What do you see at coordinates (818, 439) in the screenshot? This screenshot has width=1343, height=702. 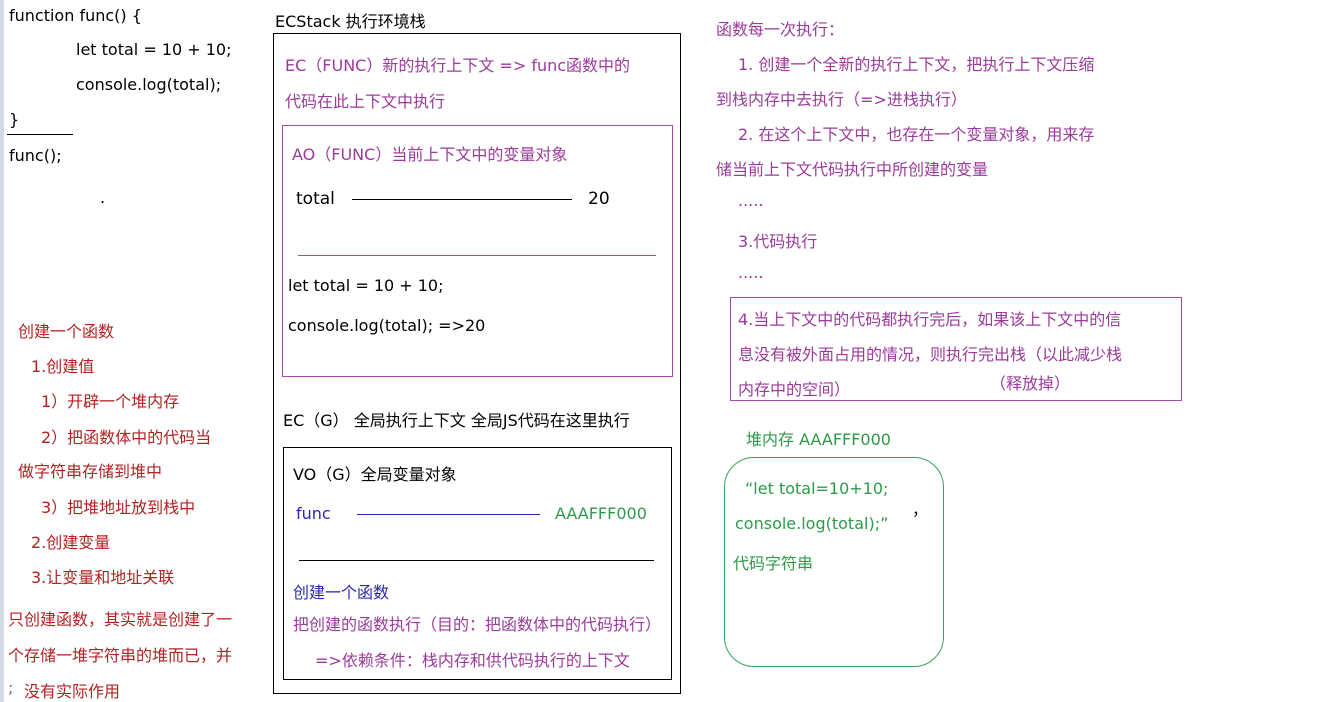 I see `heap-title: 堆内存 AAAFFF000` at bounding box center [818, 439].